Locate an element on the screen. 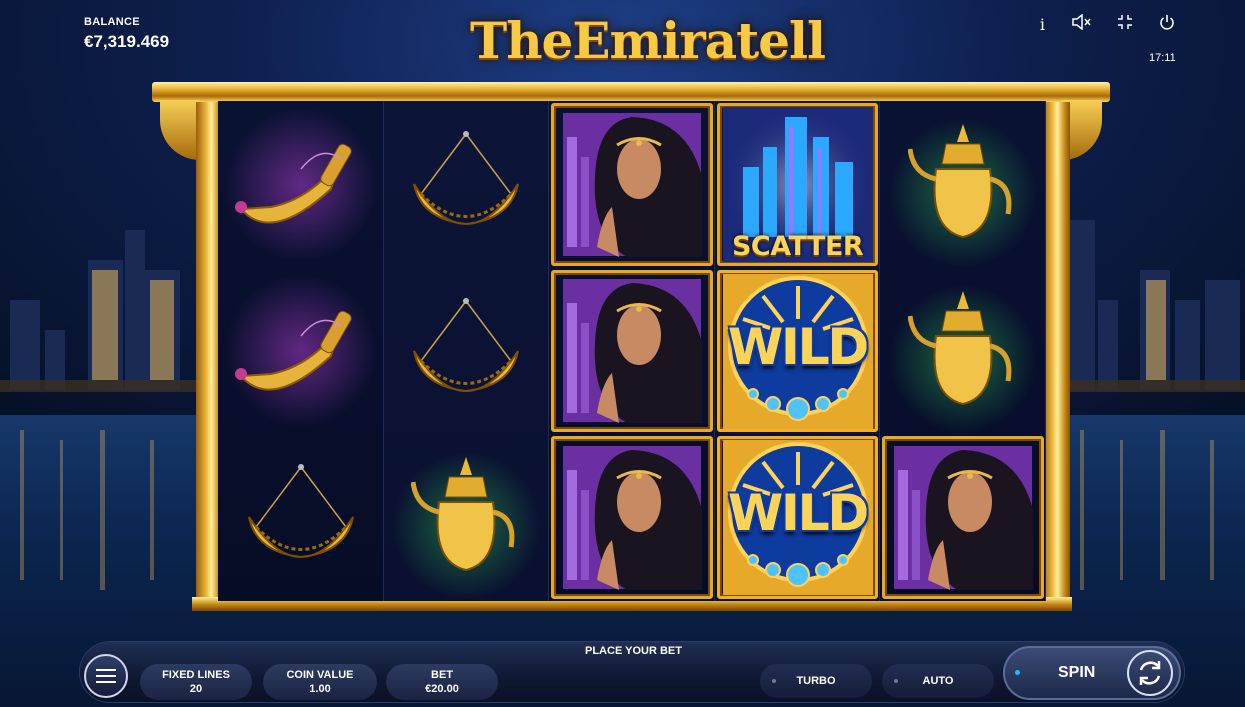  reel-4: SCATTER WILD WILD is located at coordinates (797, 351).